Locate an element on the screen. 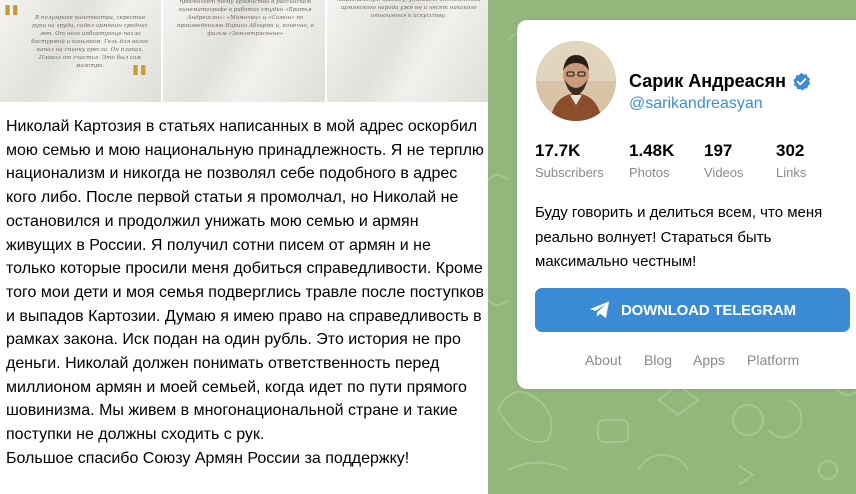  verified-badge-icon is located at coordinates (802, 81).